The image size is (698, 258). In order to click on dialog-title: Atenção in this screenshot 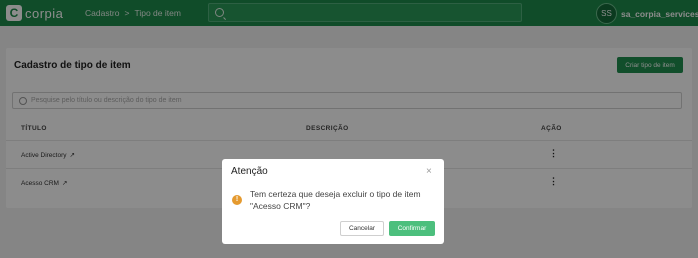, I will do `click(249, 171)`.